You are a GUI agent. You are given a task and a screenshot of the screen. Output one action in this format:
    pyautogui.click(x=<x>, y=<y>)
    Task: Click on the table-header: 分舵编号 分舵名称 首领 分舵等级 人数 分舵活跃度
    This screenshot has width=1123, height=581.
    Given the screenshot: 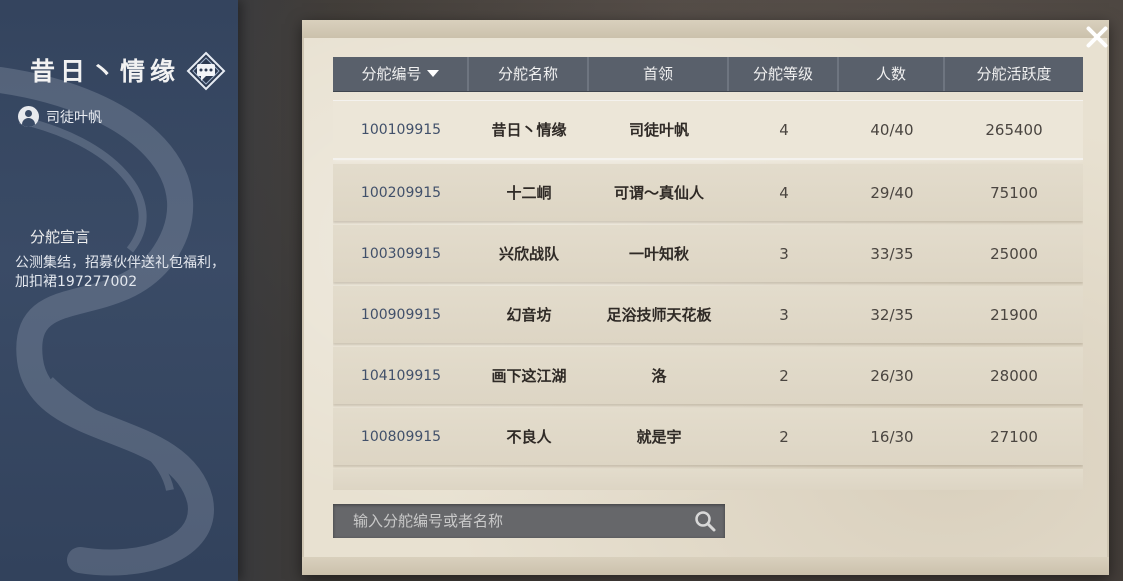 What is the action you would take?
    pyautogui.click(x=708, y=74)
    